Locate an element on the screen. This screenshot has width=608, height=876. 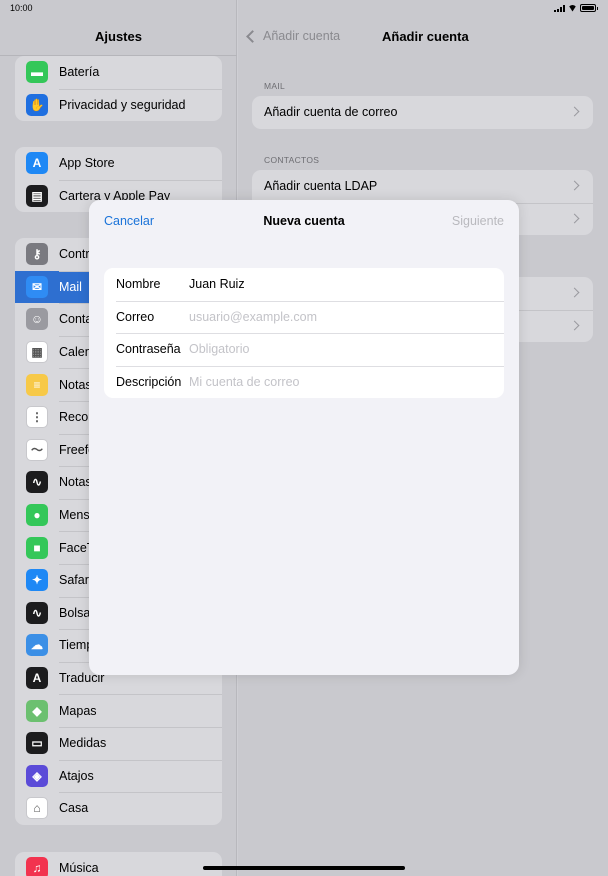
add-mail-account-row: Añadir cuenta de correo is located at coordinates (422, 112).